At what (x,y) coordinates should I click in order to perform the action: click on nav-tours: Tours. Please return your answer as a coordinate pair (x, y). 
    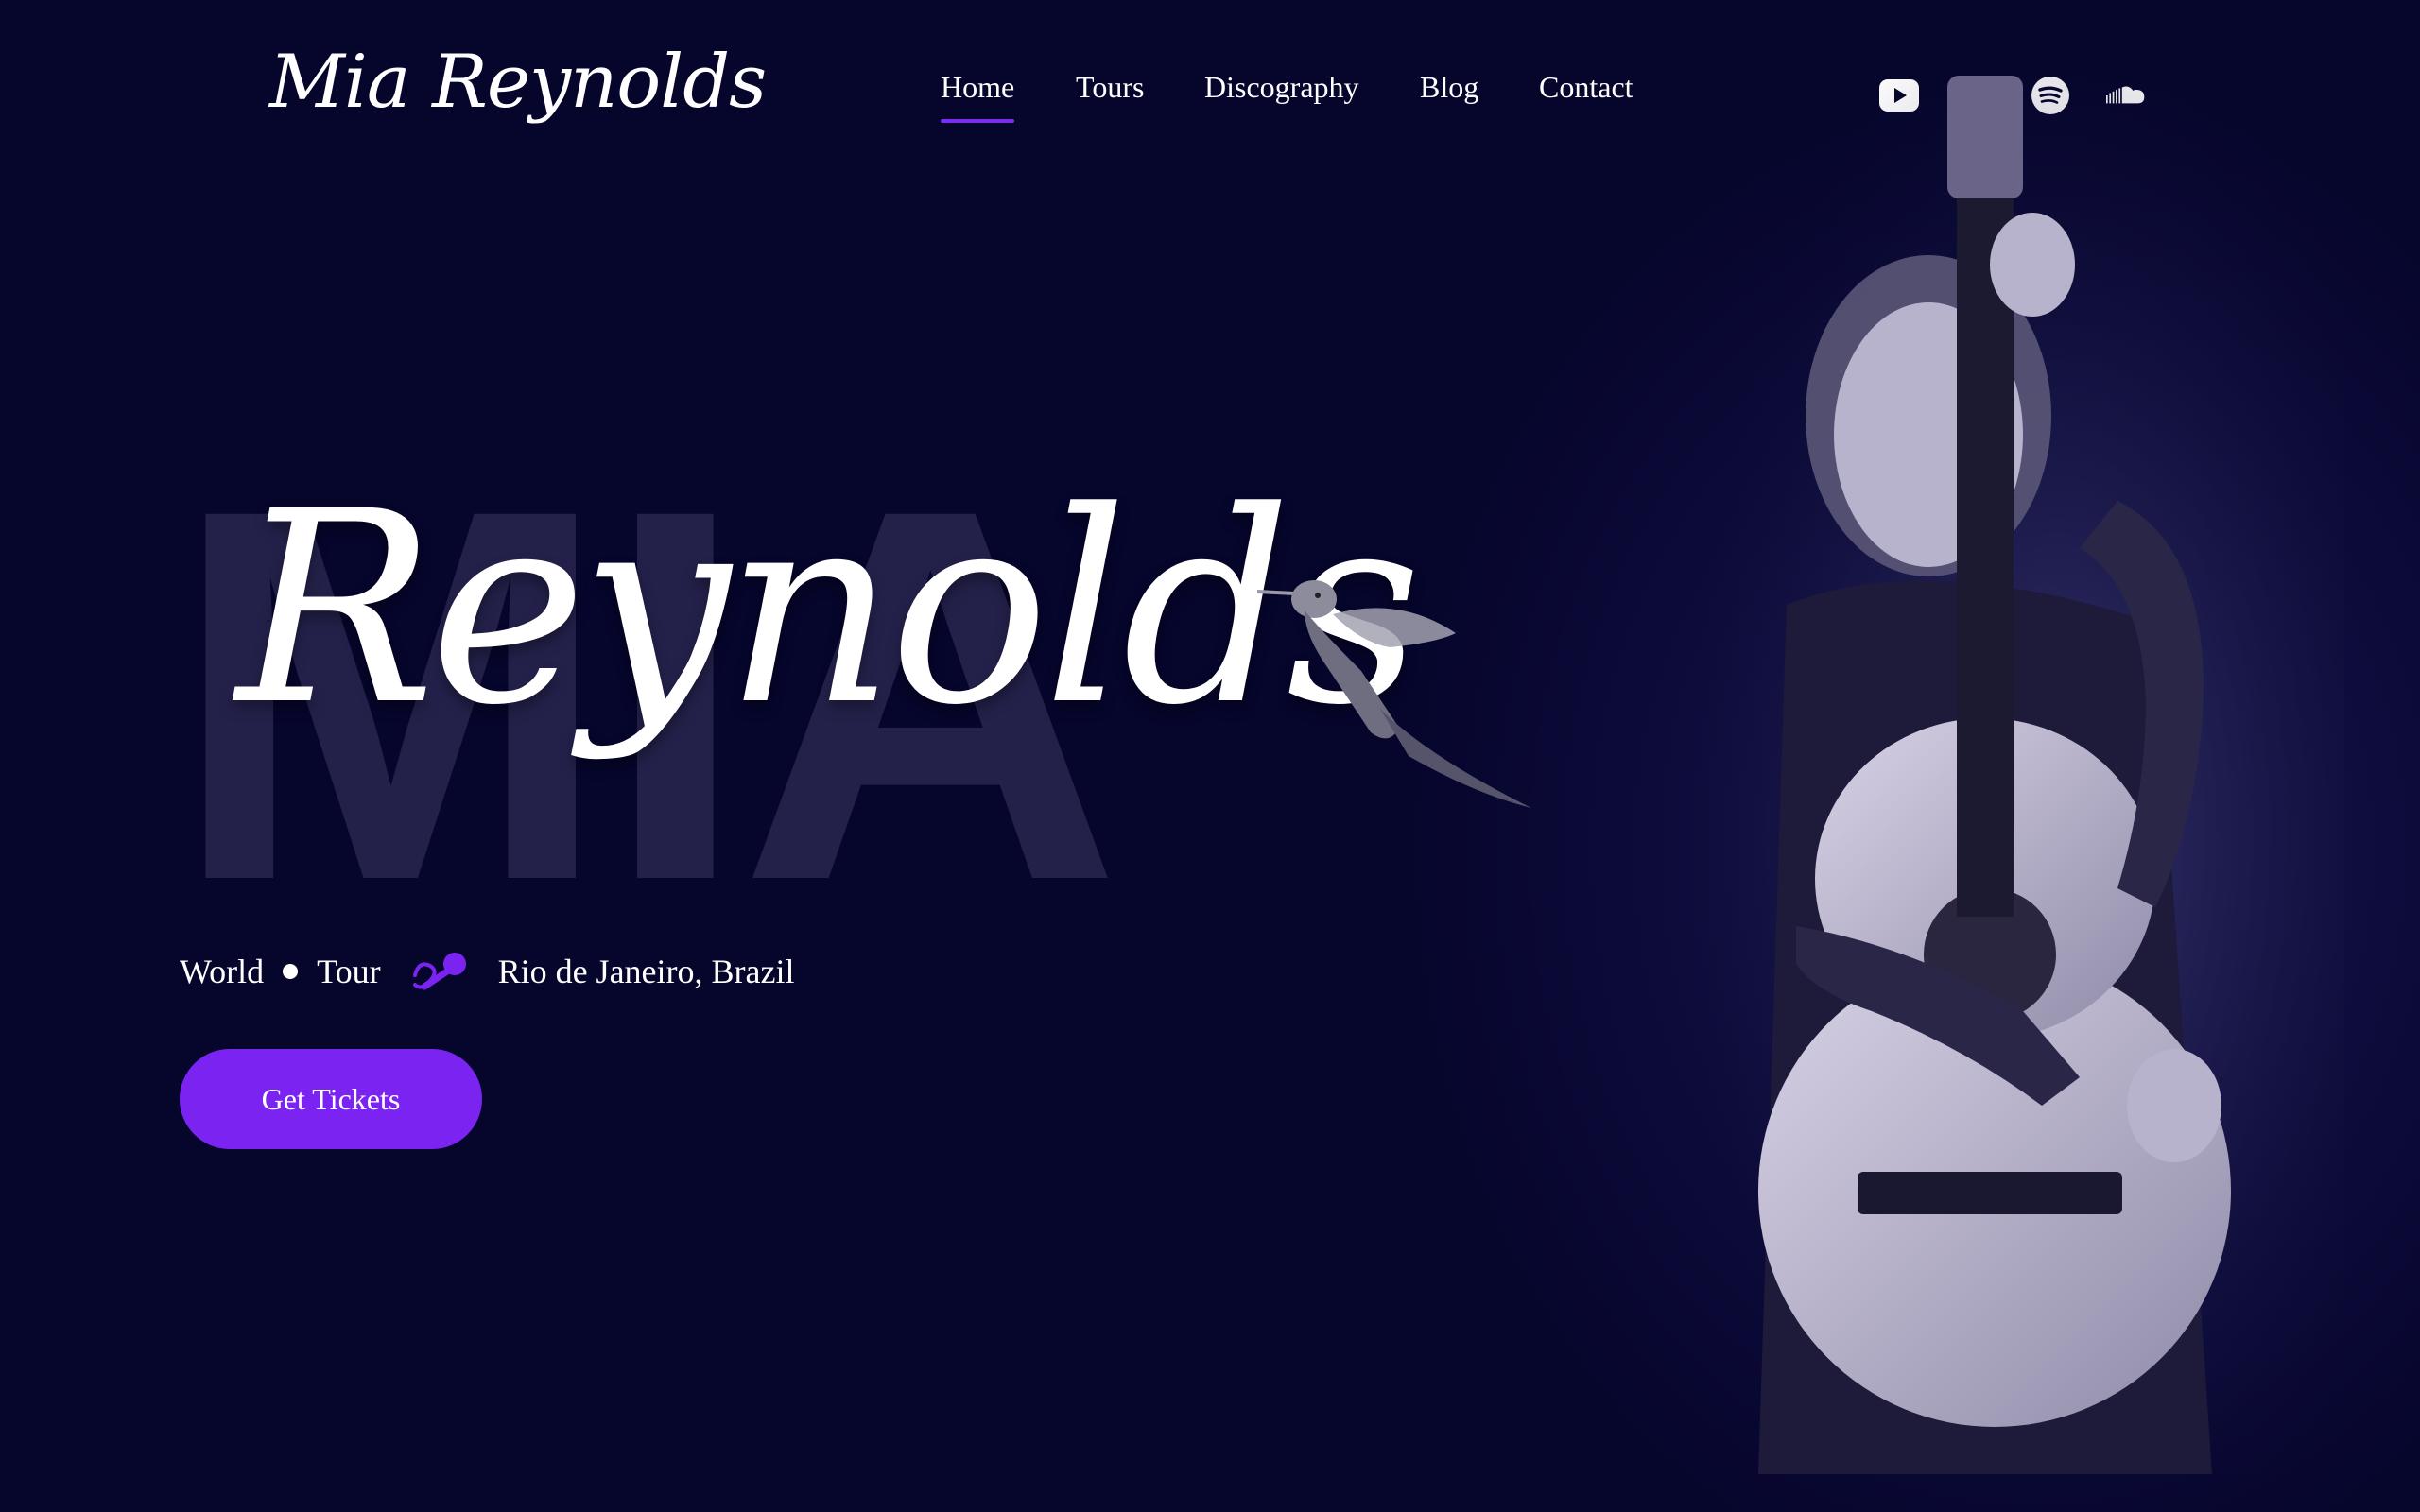
    Looking at the image, I should click on (1110, 87).